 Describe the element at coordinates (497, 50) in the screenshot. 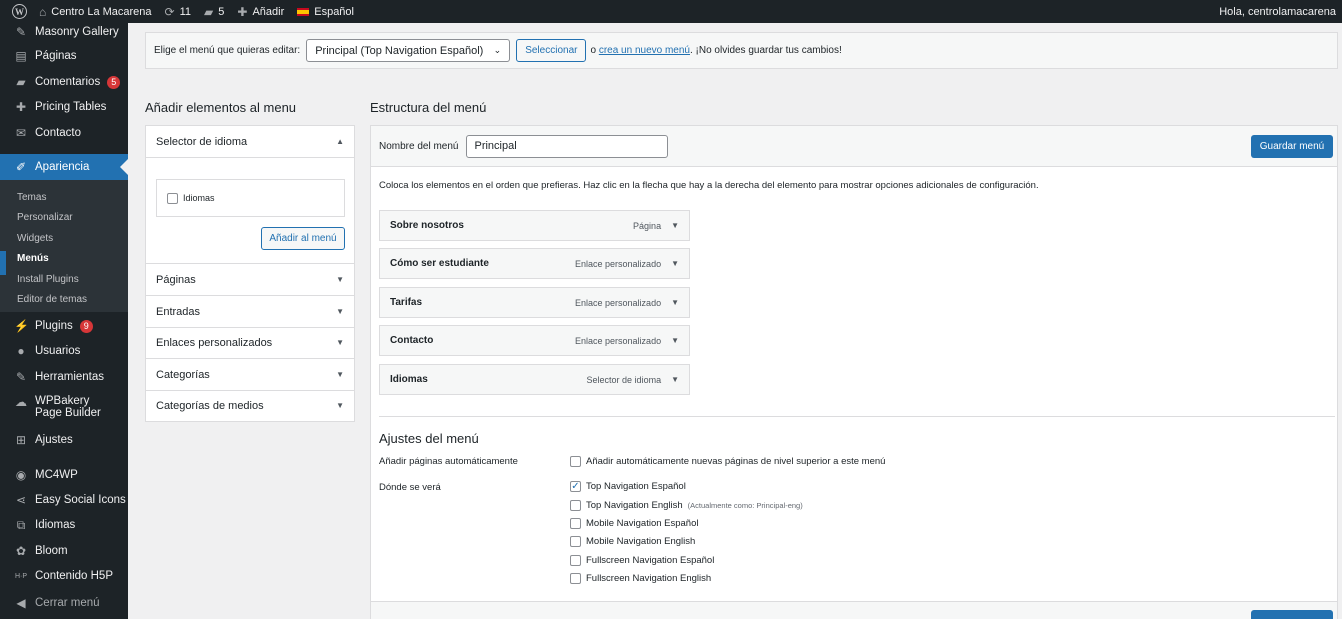

I see `chevron-down-icon: ⌄` at that location.